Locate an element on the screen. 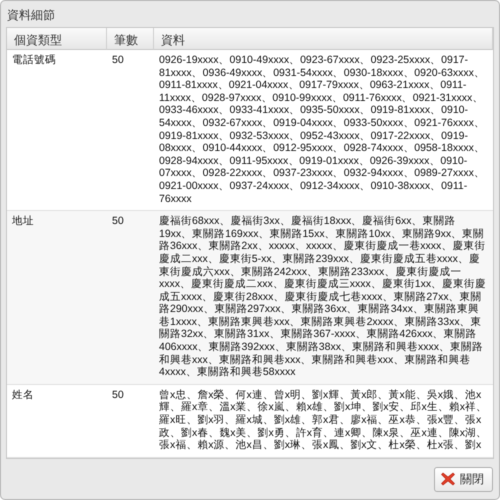  close-icon is located at coordinates (448, 479).